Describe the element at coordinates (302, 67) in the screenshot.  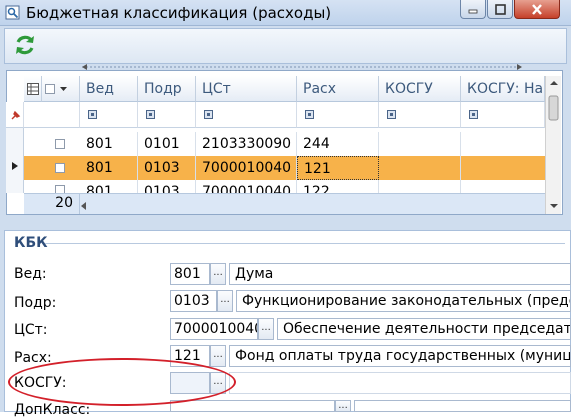
I see `horizontal-scroll-indicator` at that location.